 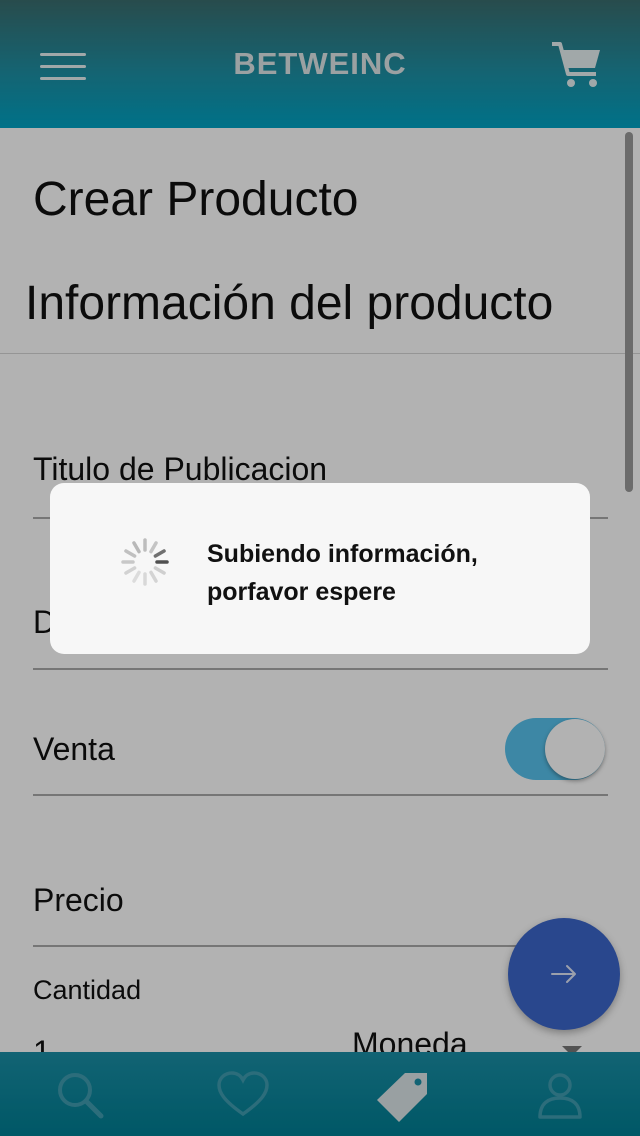 I want to click on sale-toggle, so click(x=557, y=749).